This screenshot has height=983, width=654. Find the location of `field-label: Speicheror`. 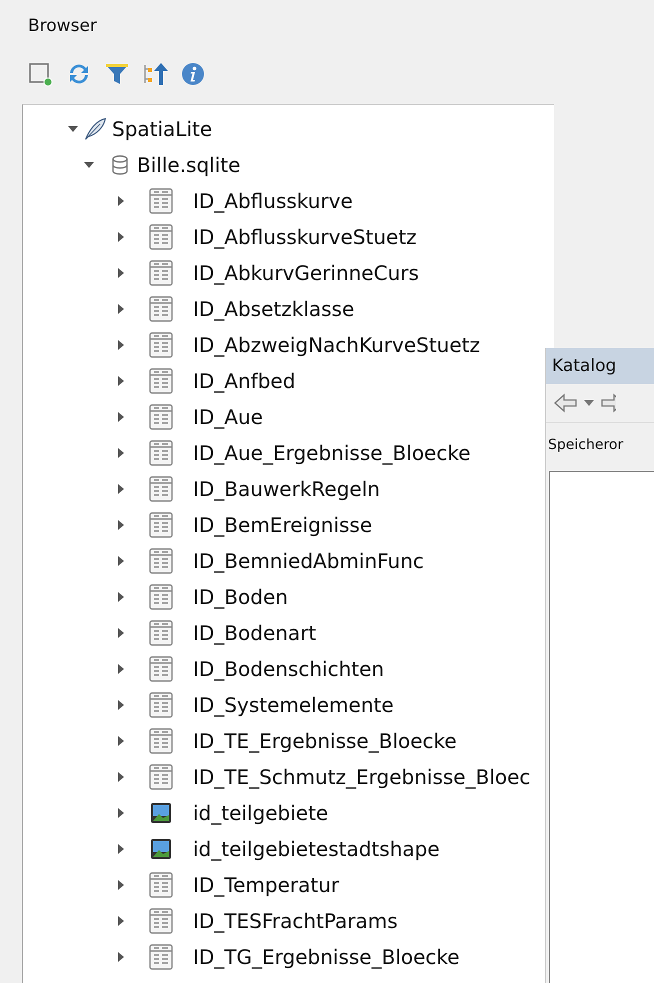

field-label: Speicheror is located at coordinates (585, 445).